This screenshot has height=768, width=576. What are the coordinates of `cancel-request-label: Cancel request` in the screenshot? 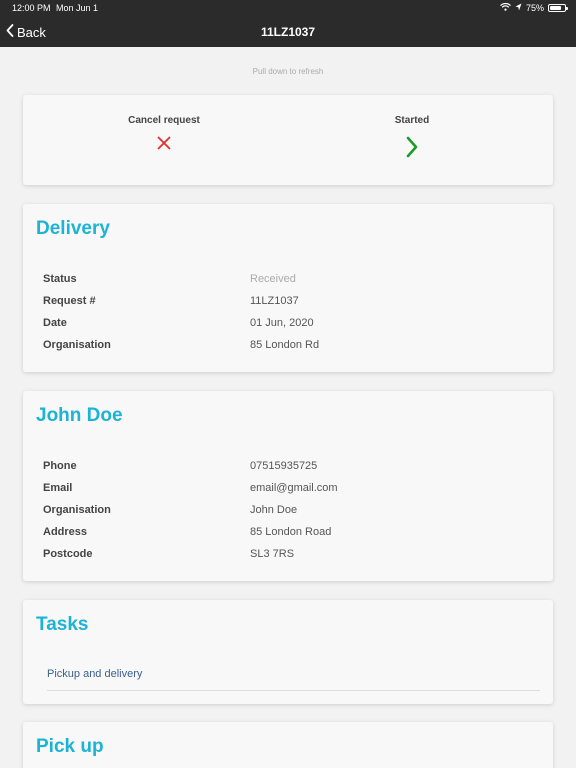 It's located at (164, 120).